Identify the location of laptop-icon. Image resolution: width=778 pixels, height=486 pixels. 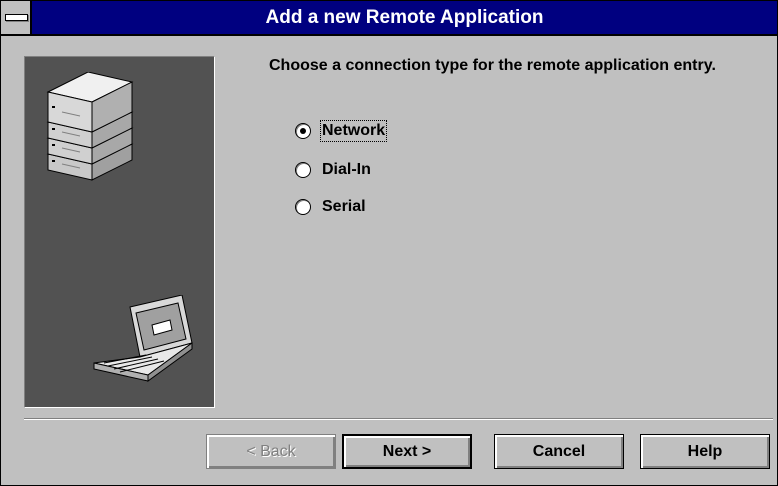
(143, 338).